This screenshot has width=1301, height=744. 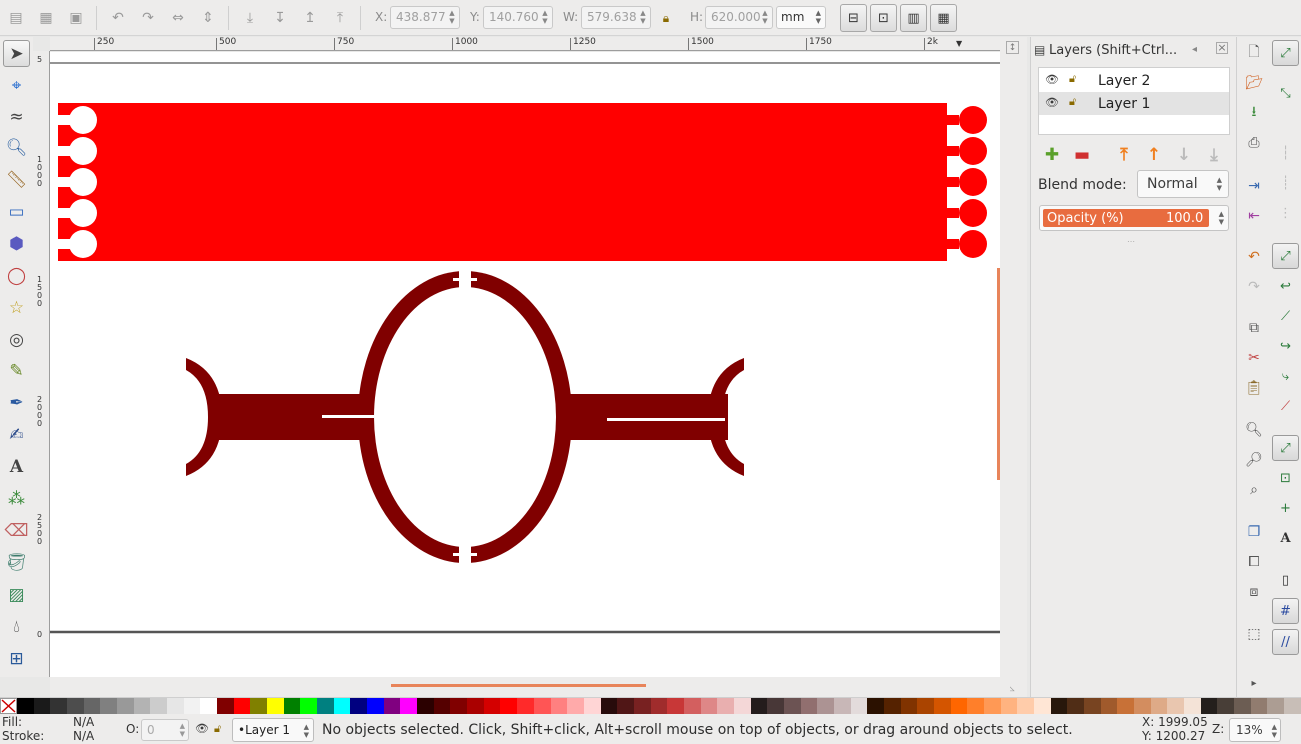 What do you see at coordinates (16, 147) in the screenshot?
I see `zoom-tool-icon: 🔍︎` at bounding box center [16, 147].